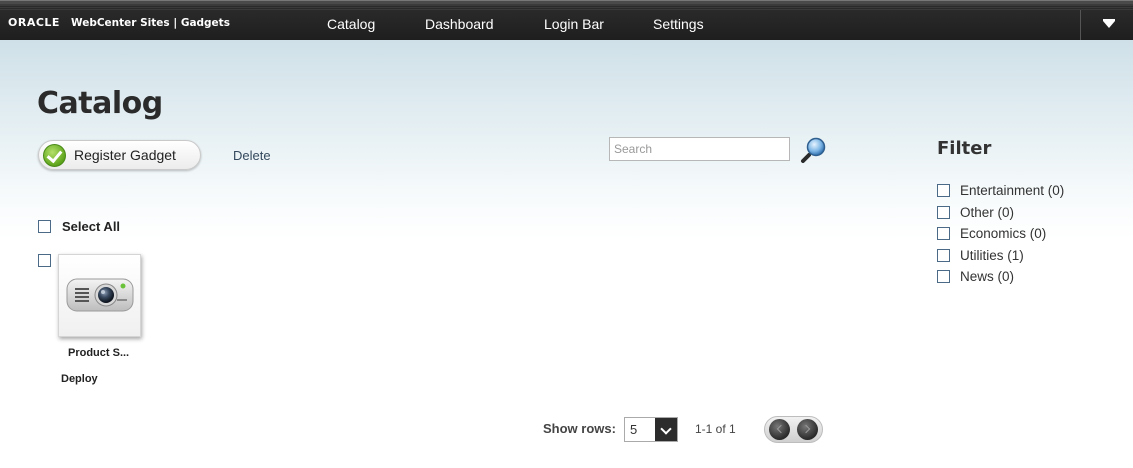 The width and height of the screenshot is (1133, 468). I want to click on filter-checkbox-utilities, so click(943, 255).